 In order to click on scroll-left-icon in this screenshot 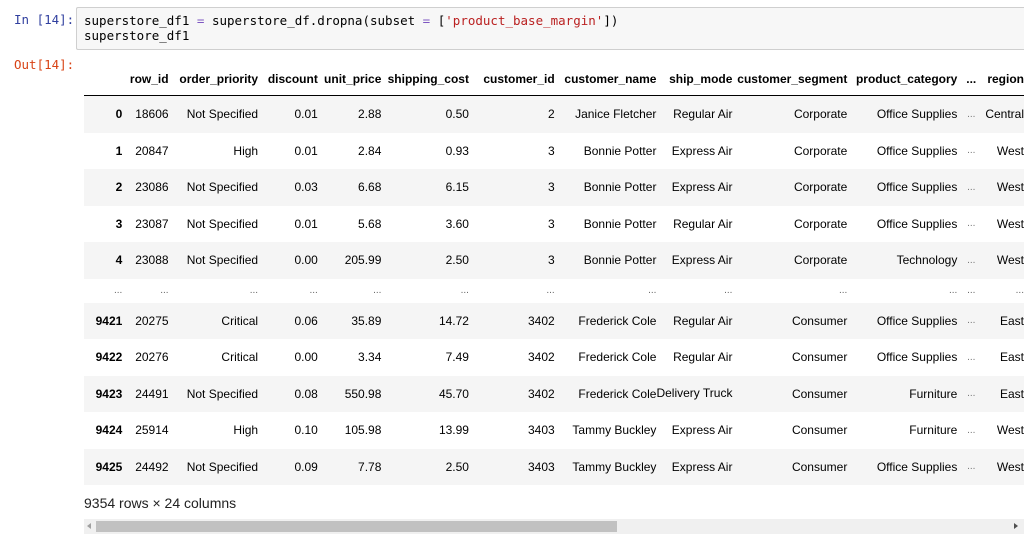, I will do `click(89, 526)`.